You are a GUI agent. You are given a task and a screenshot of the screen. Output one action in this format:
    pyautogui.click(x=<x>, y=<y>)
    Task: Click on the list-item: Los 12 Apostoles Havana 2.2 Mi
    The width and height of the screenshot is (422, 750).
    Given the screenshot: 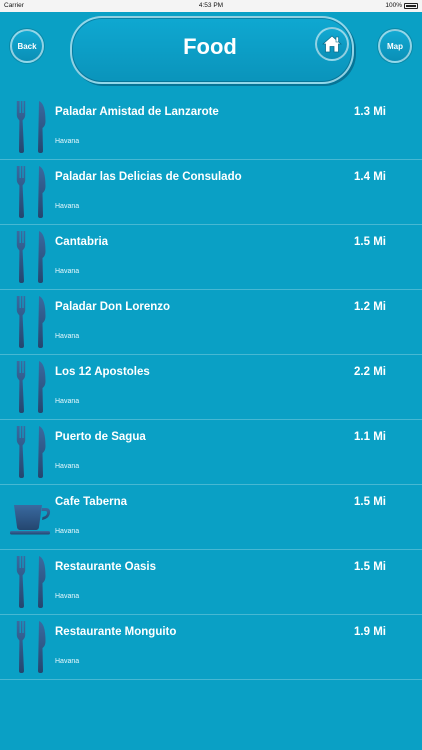 What is the action you would take?
    pyautogui.click(x=211, y=387)
    